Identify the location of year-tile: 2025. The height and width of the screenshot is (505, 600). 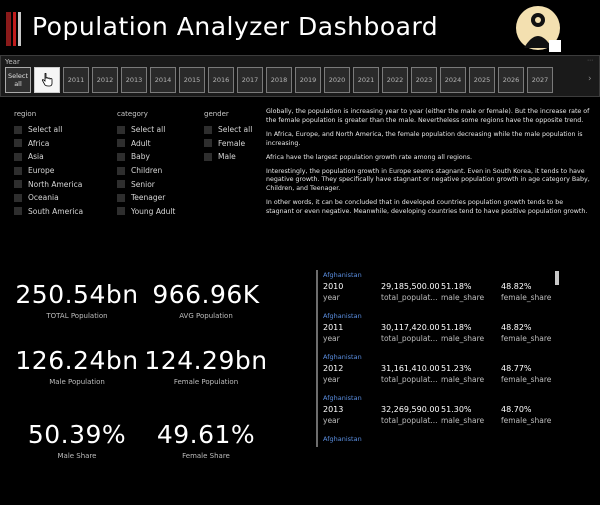
(482, 80).